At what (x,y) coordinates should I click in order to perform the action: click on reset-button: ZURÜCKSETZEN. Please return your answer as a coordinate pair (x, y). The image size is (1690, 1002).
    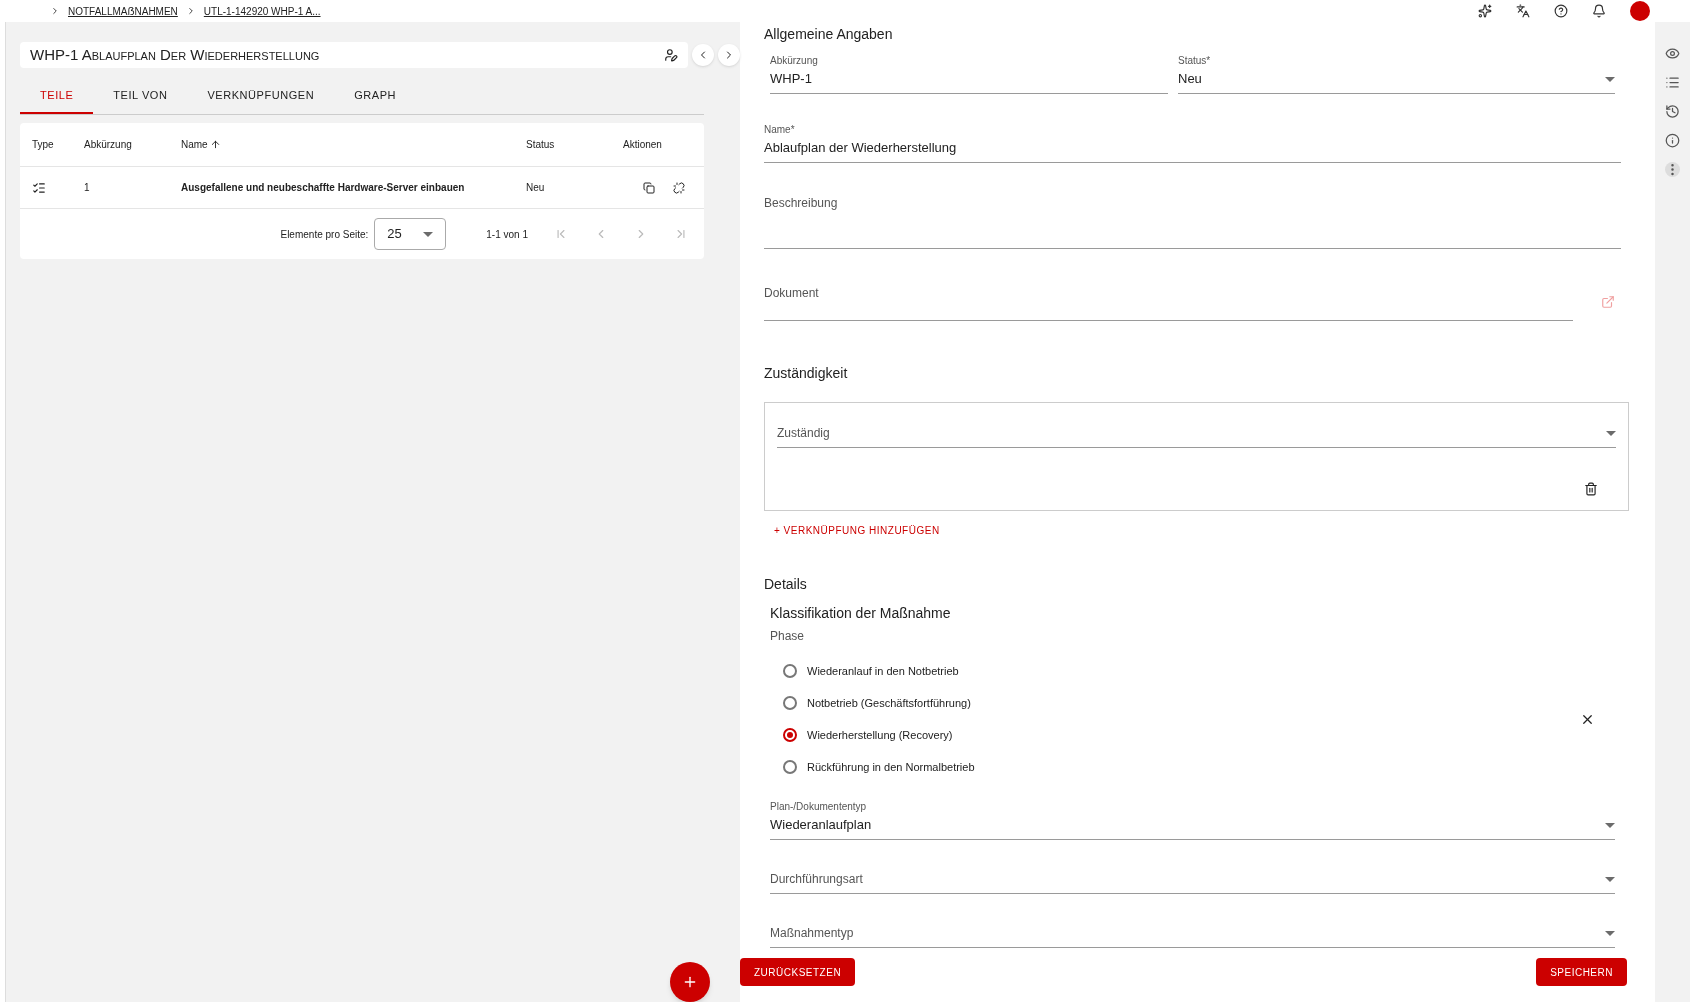
    Looking at the image, I should click on (798, 972).